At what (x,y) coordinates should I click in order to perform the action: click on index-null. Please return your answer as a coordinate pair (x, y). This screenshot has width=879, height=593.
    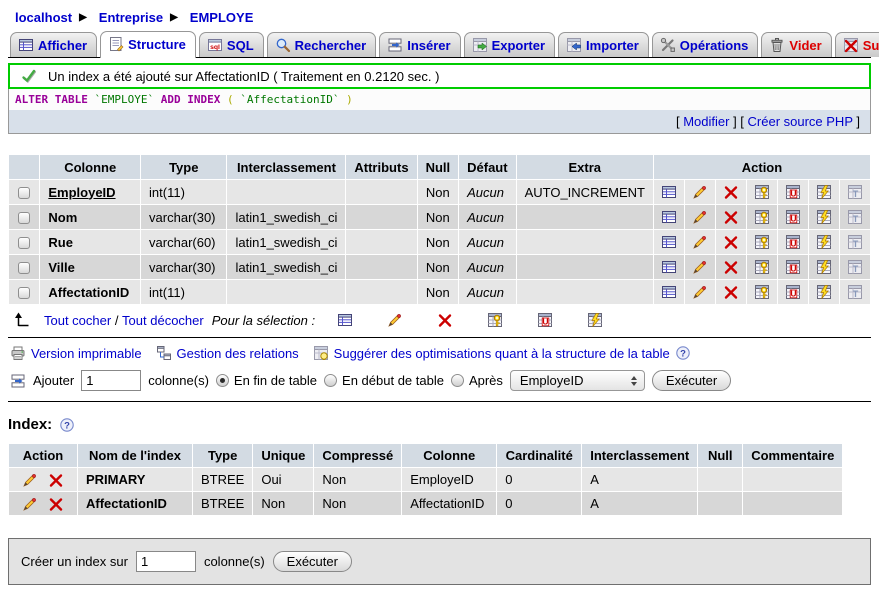
    Looking at the image, I should click on (720, 503).